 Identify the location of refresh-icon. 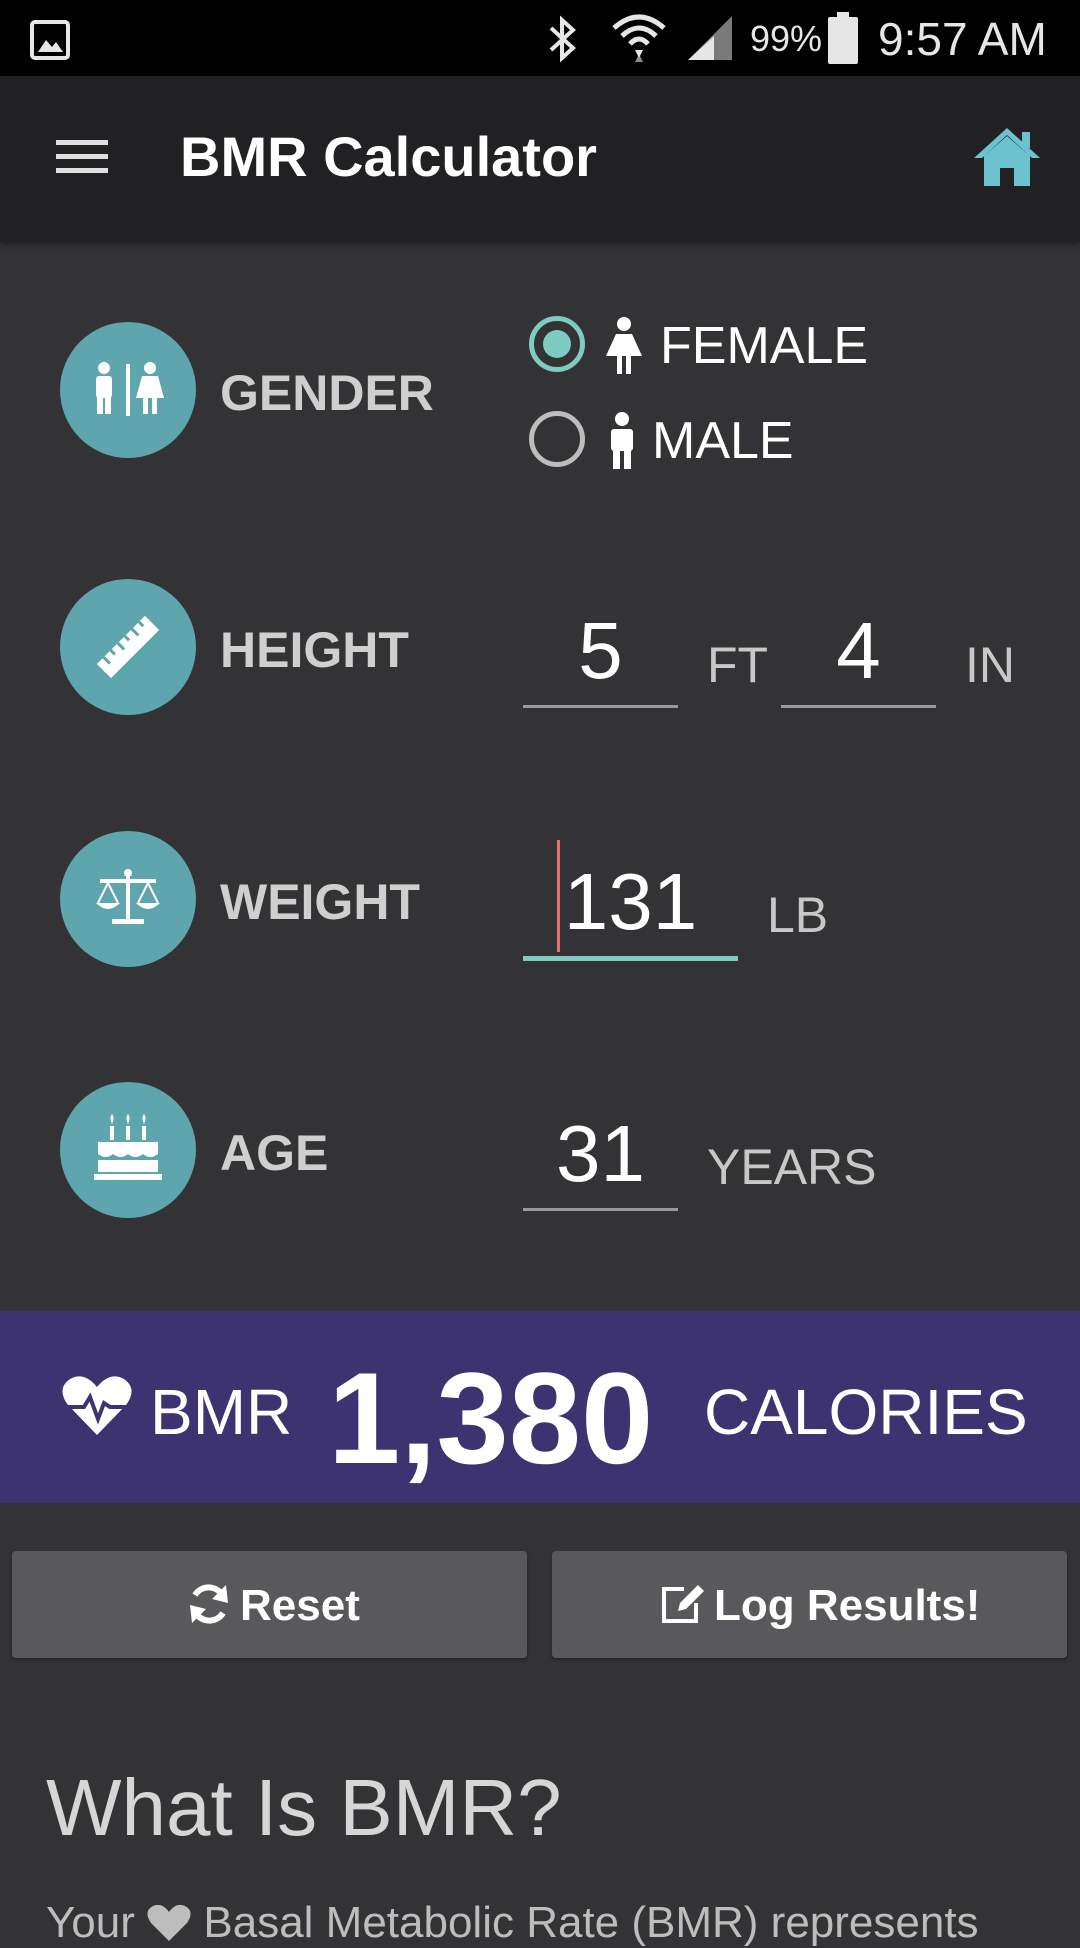
(209, 1604).